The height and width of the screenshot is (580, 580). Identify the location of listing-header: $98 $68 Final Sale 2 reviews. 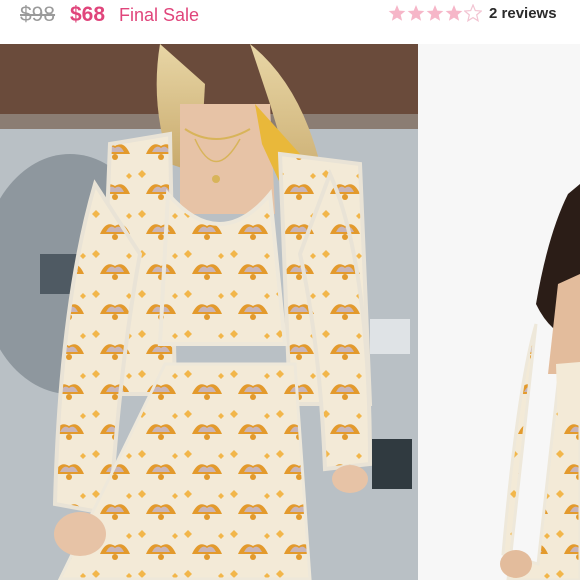
(290, 22).